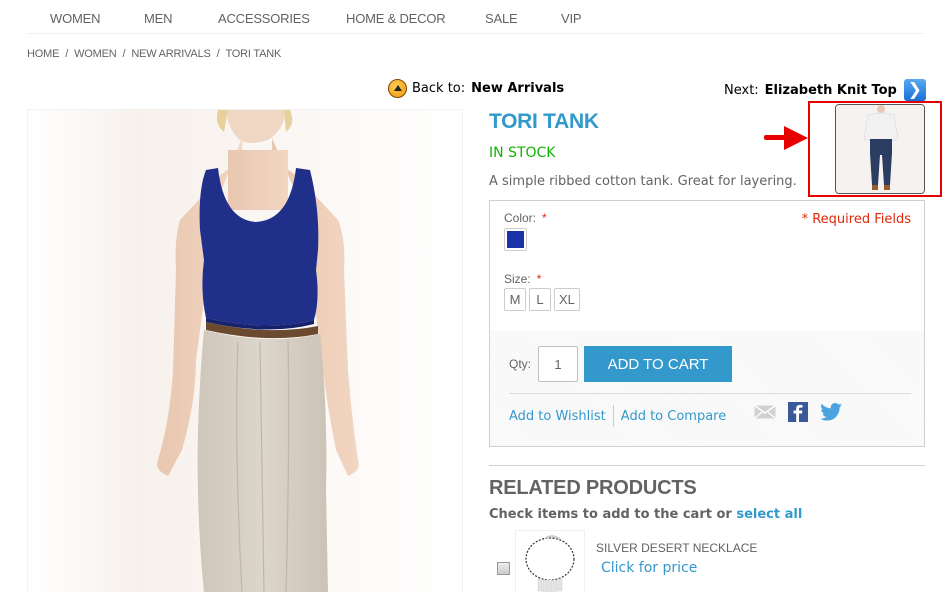 This screenshot has height=592, width=952. Describe the element at coordinates (786, 138) in the screenshot. I see `annotation-arrow-icon` at that location.